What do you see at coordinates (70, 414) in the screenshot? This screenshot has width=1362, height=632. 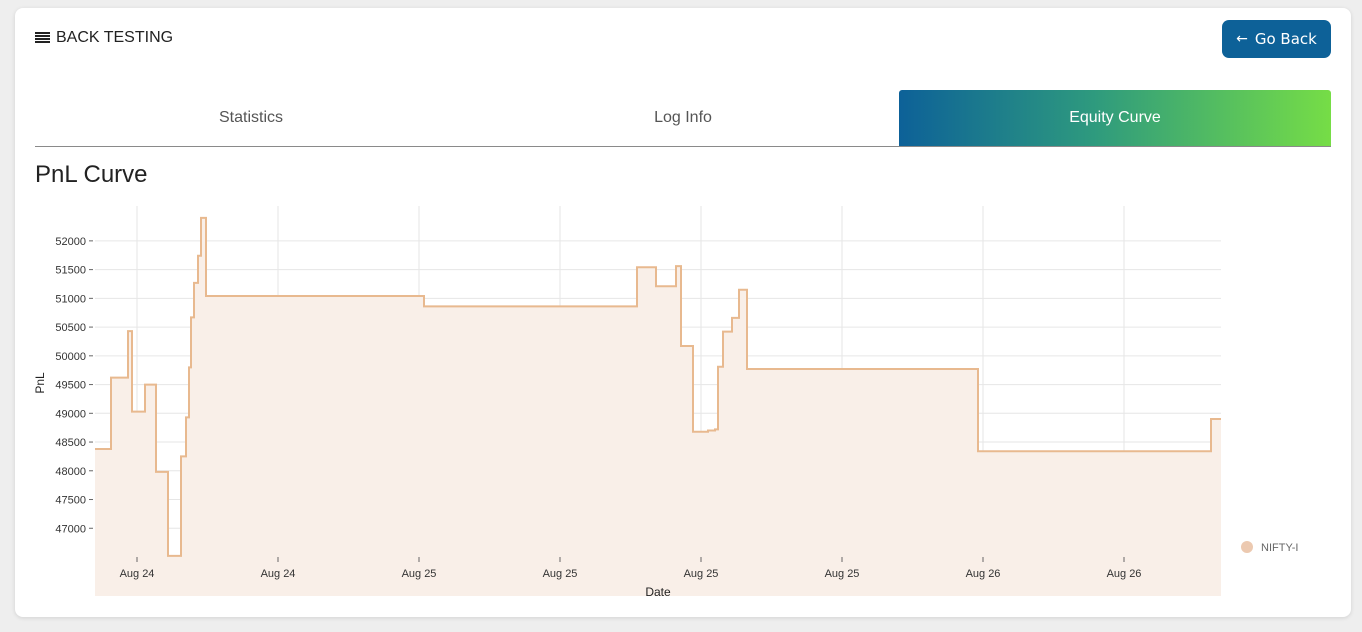 I see `y-tick-label: 49000` at bounding box center [70, 414].